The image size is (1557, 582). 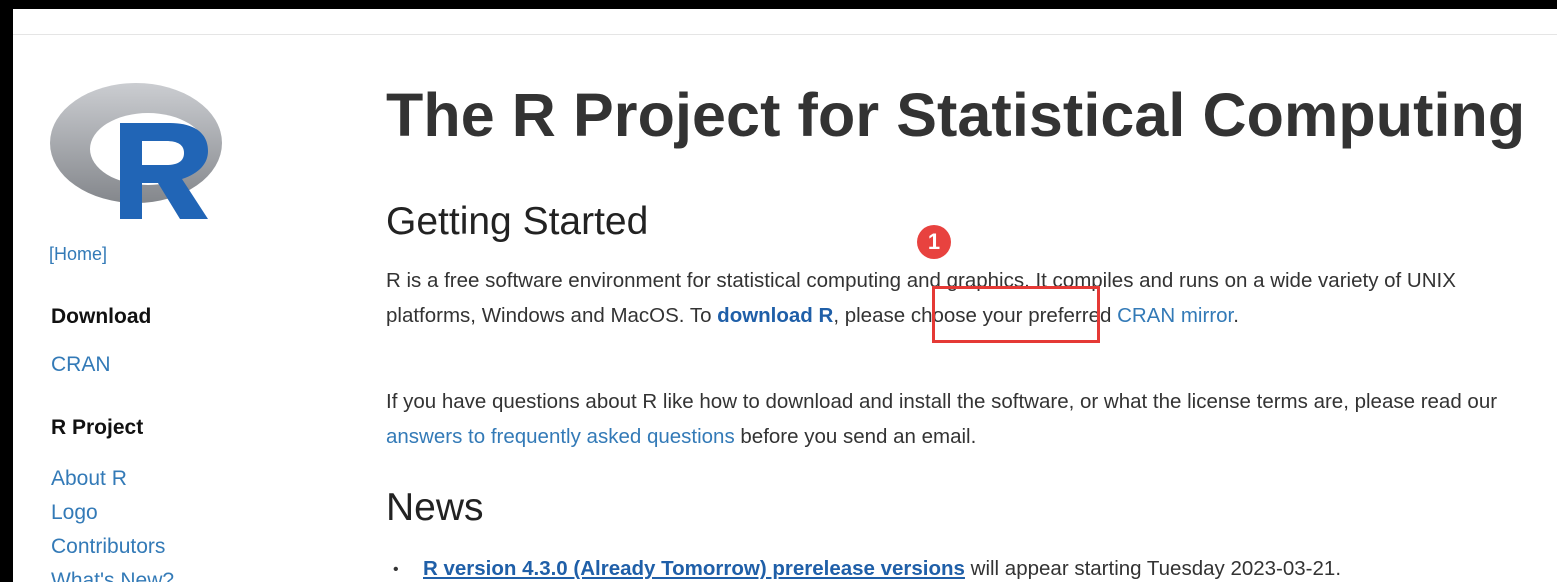 What do you see at coordinates (112, 575) in the screenshot?
I see `sidebar-link-whats-new: What's New?` at bounding box center [112, 575].